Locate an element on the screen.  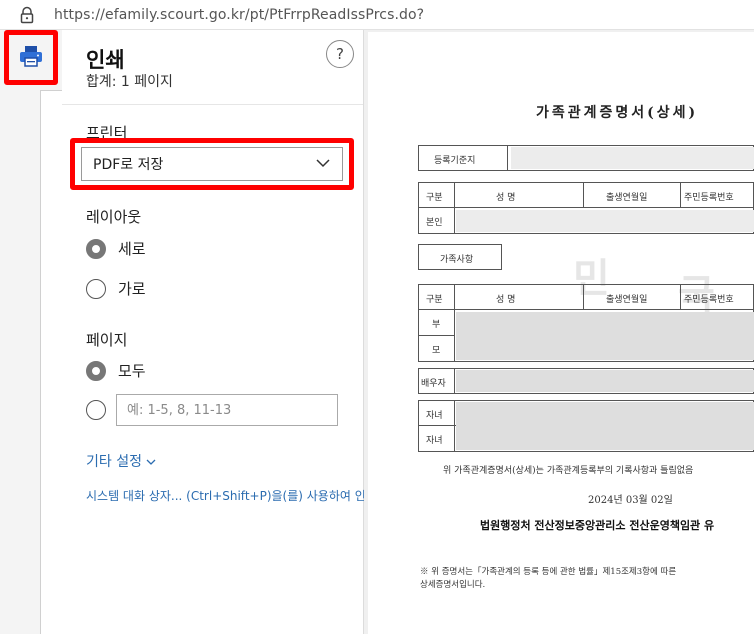
printer-icon is located at coordinates (31, 58).